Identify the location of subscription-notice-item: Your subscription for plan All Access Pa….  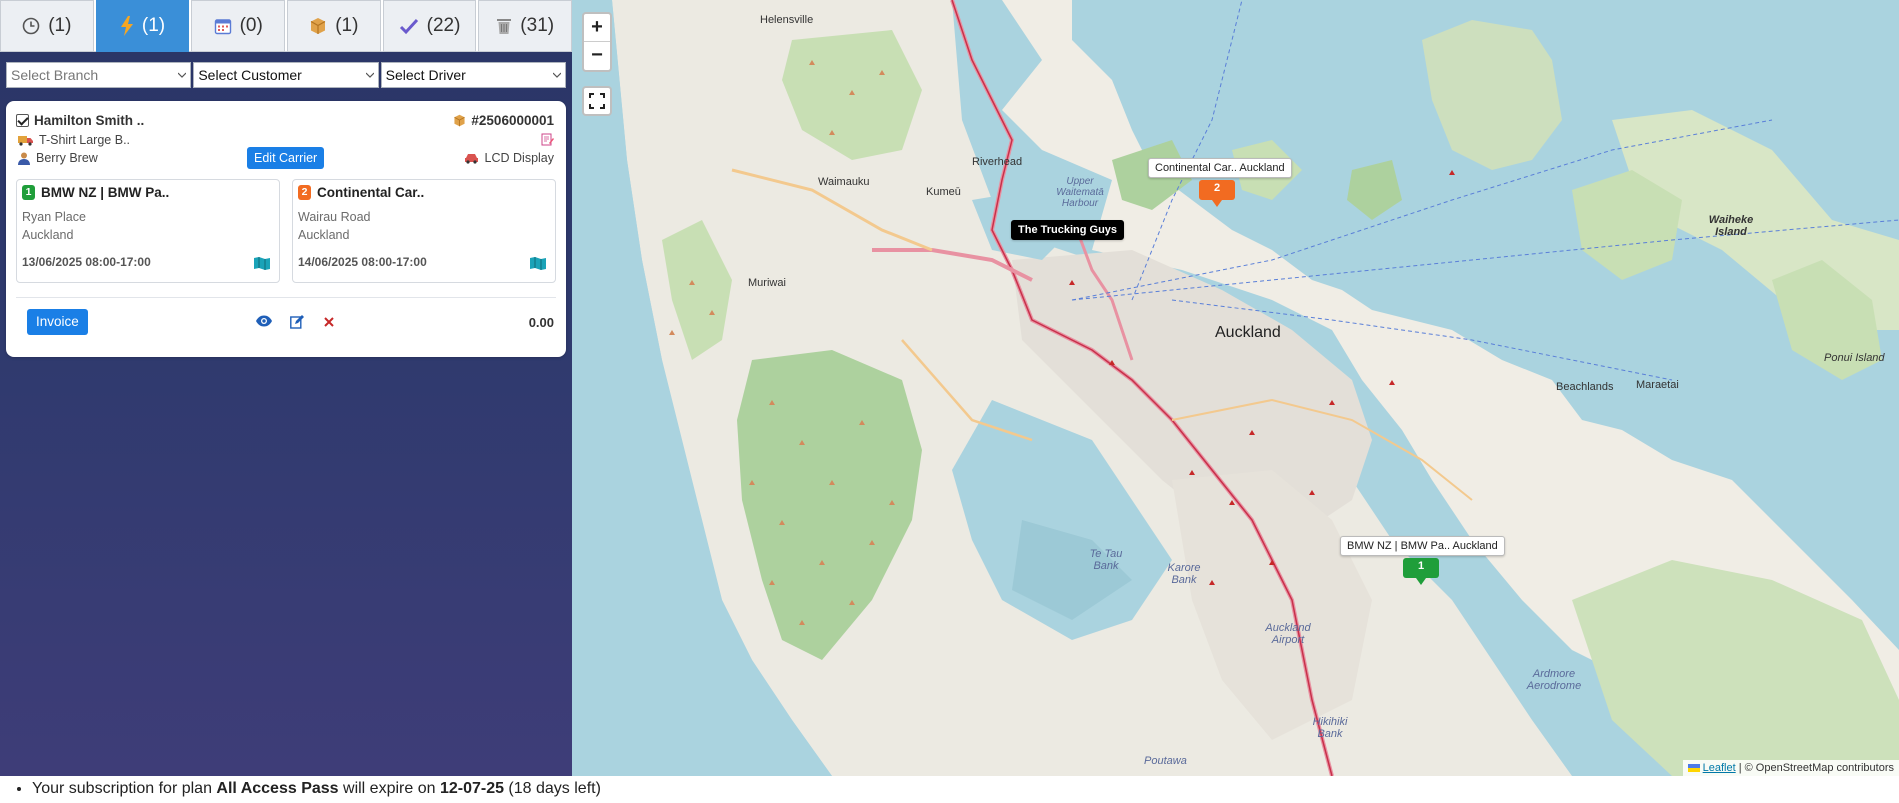
(965, 789).